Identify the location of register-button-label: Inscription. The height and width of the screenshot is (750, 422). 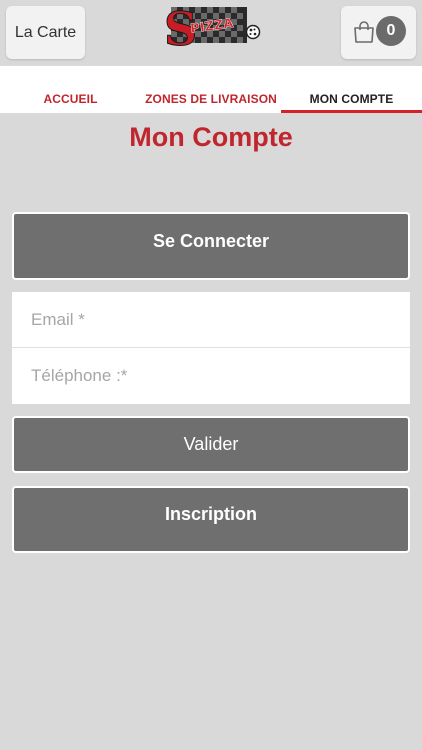
(210, 514).